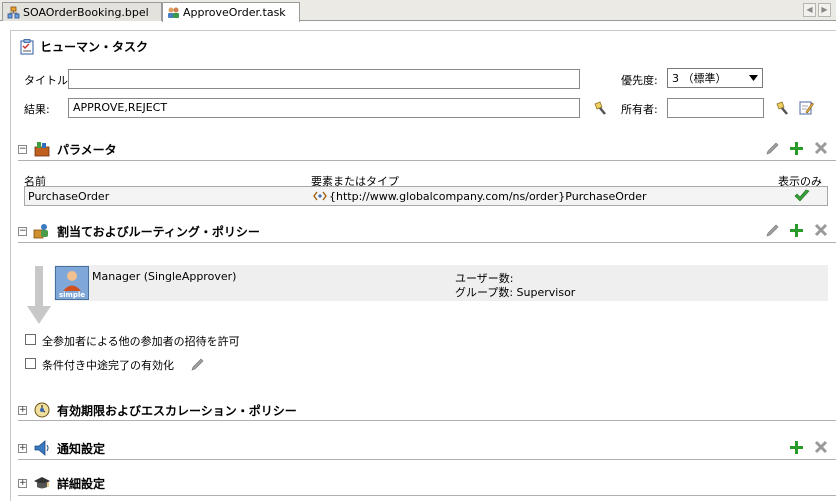 The height and width of the screenshot is (501, 836). I want to click on checkmark-icon, so click(802, 195).